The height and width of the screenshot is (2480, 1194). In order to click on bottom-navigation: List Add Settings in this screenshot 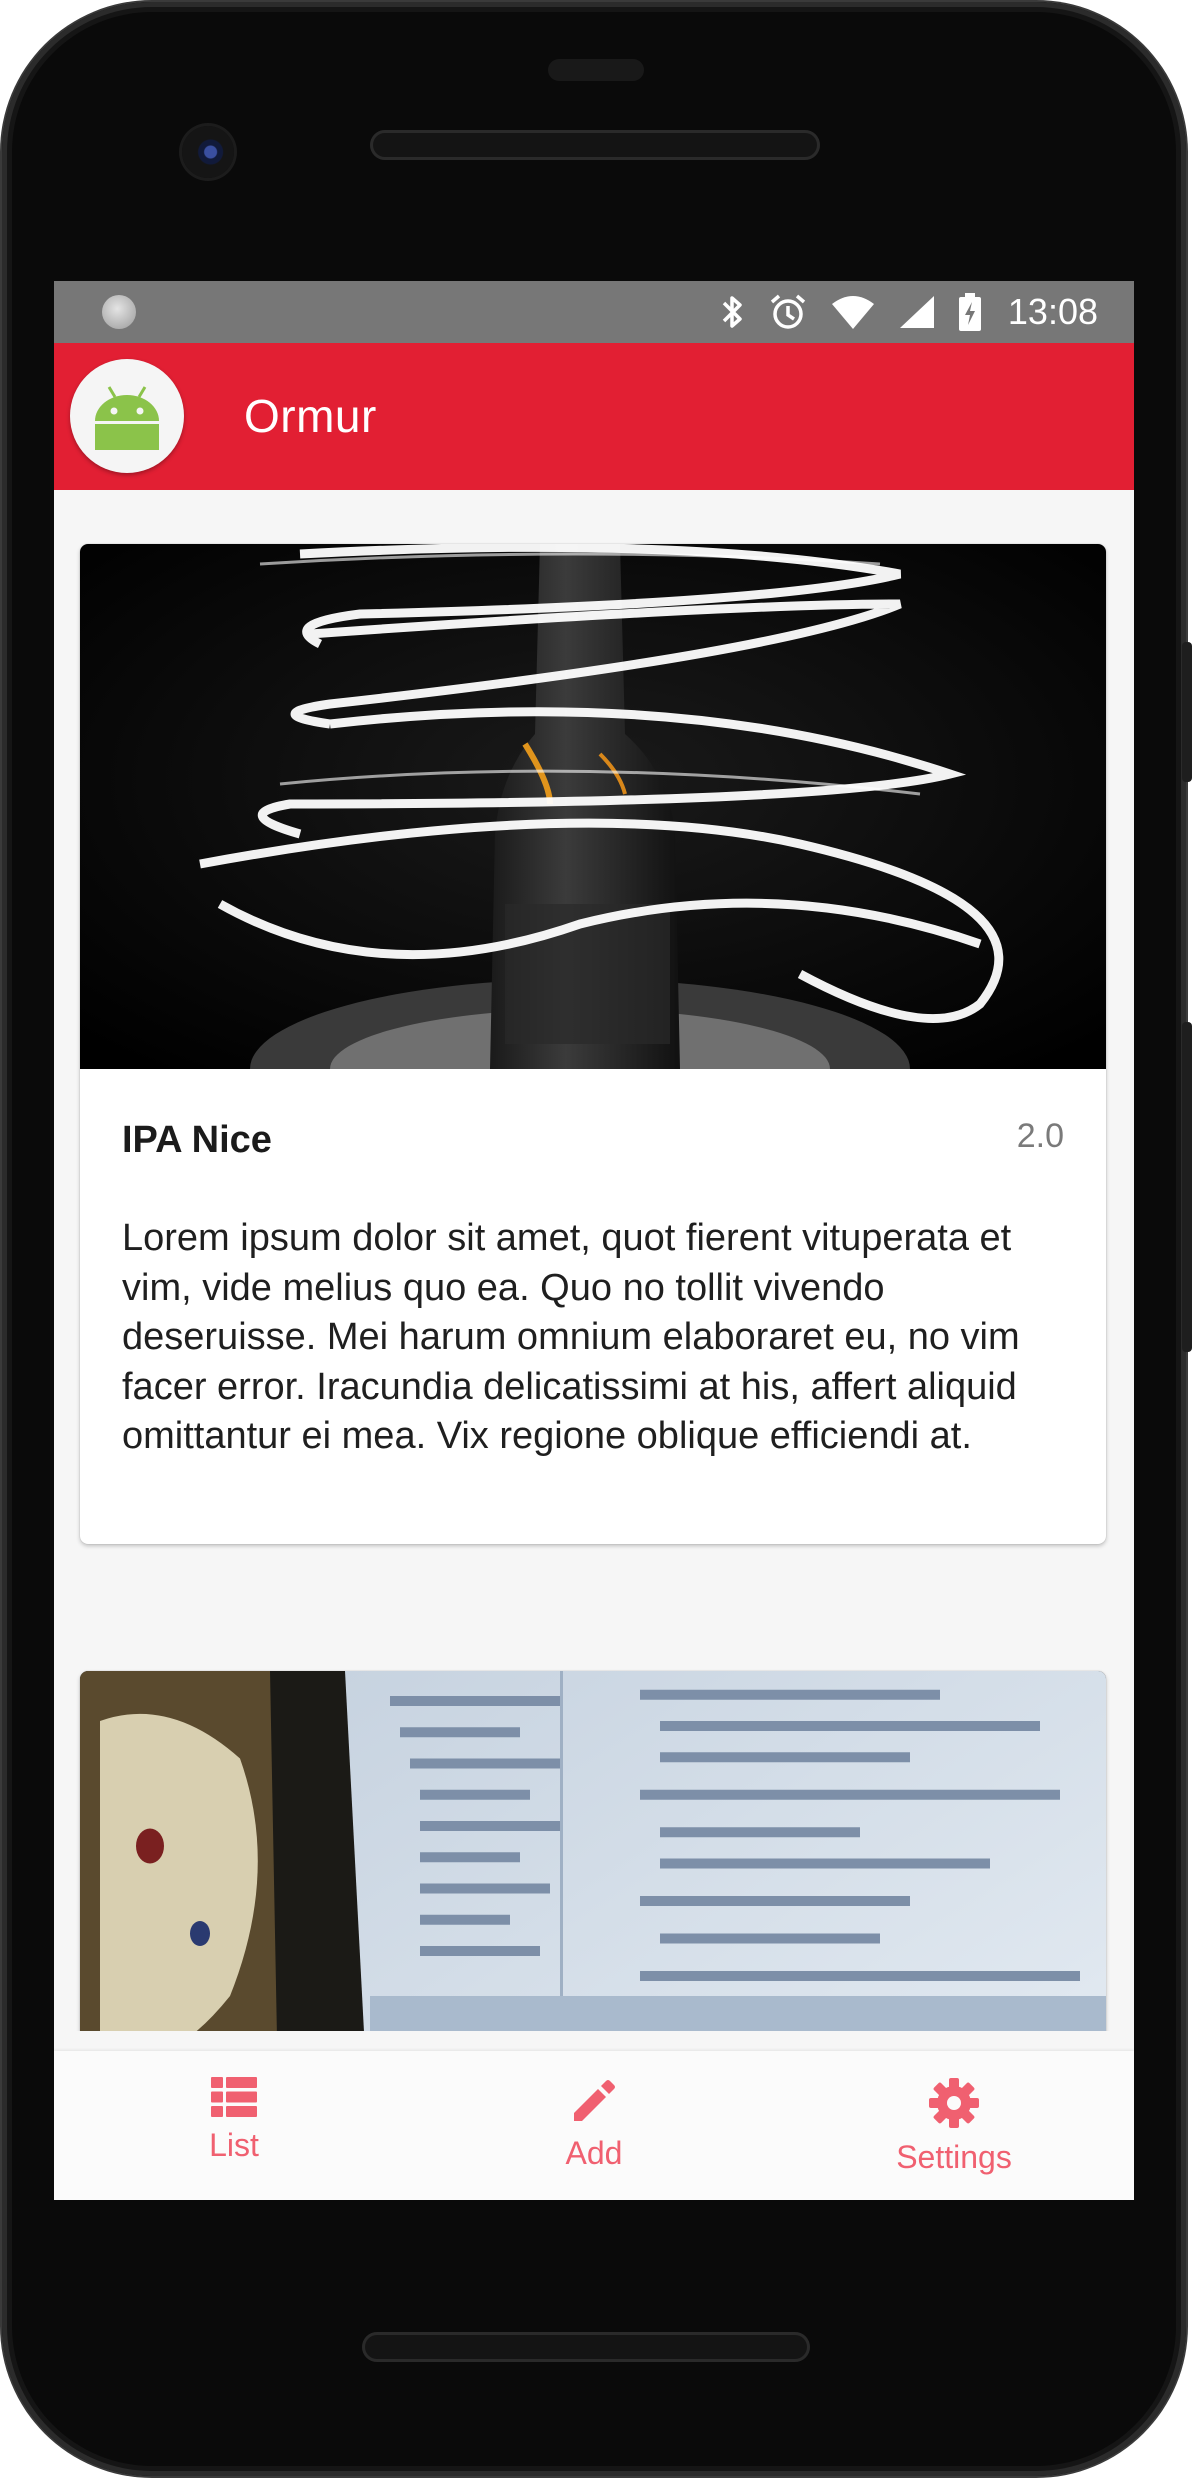, I will do `click(594, 2125)`.